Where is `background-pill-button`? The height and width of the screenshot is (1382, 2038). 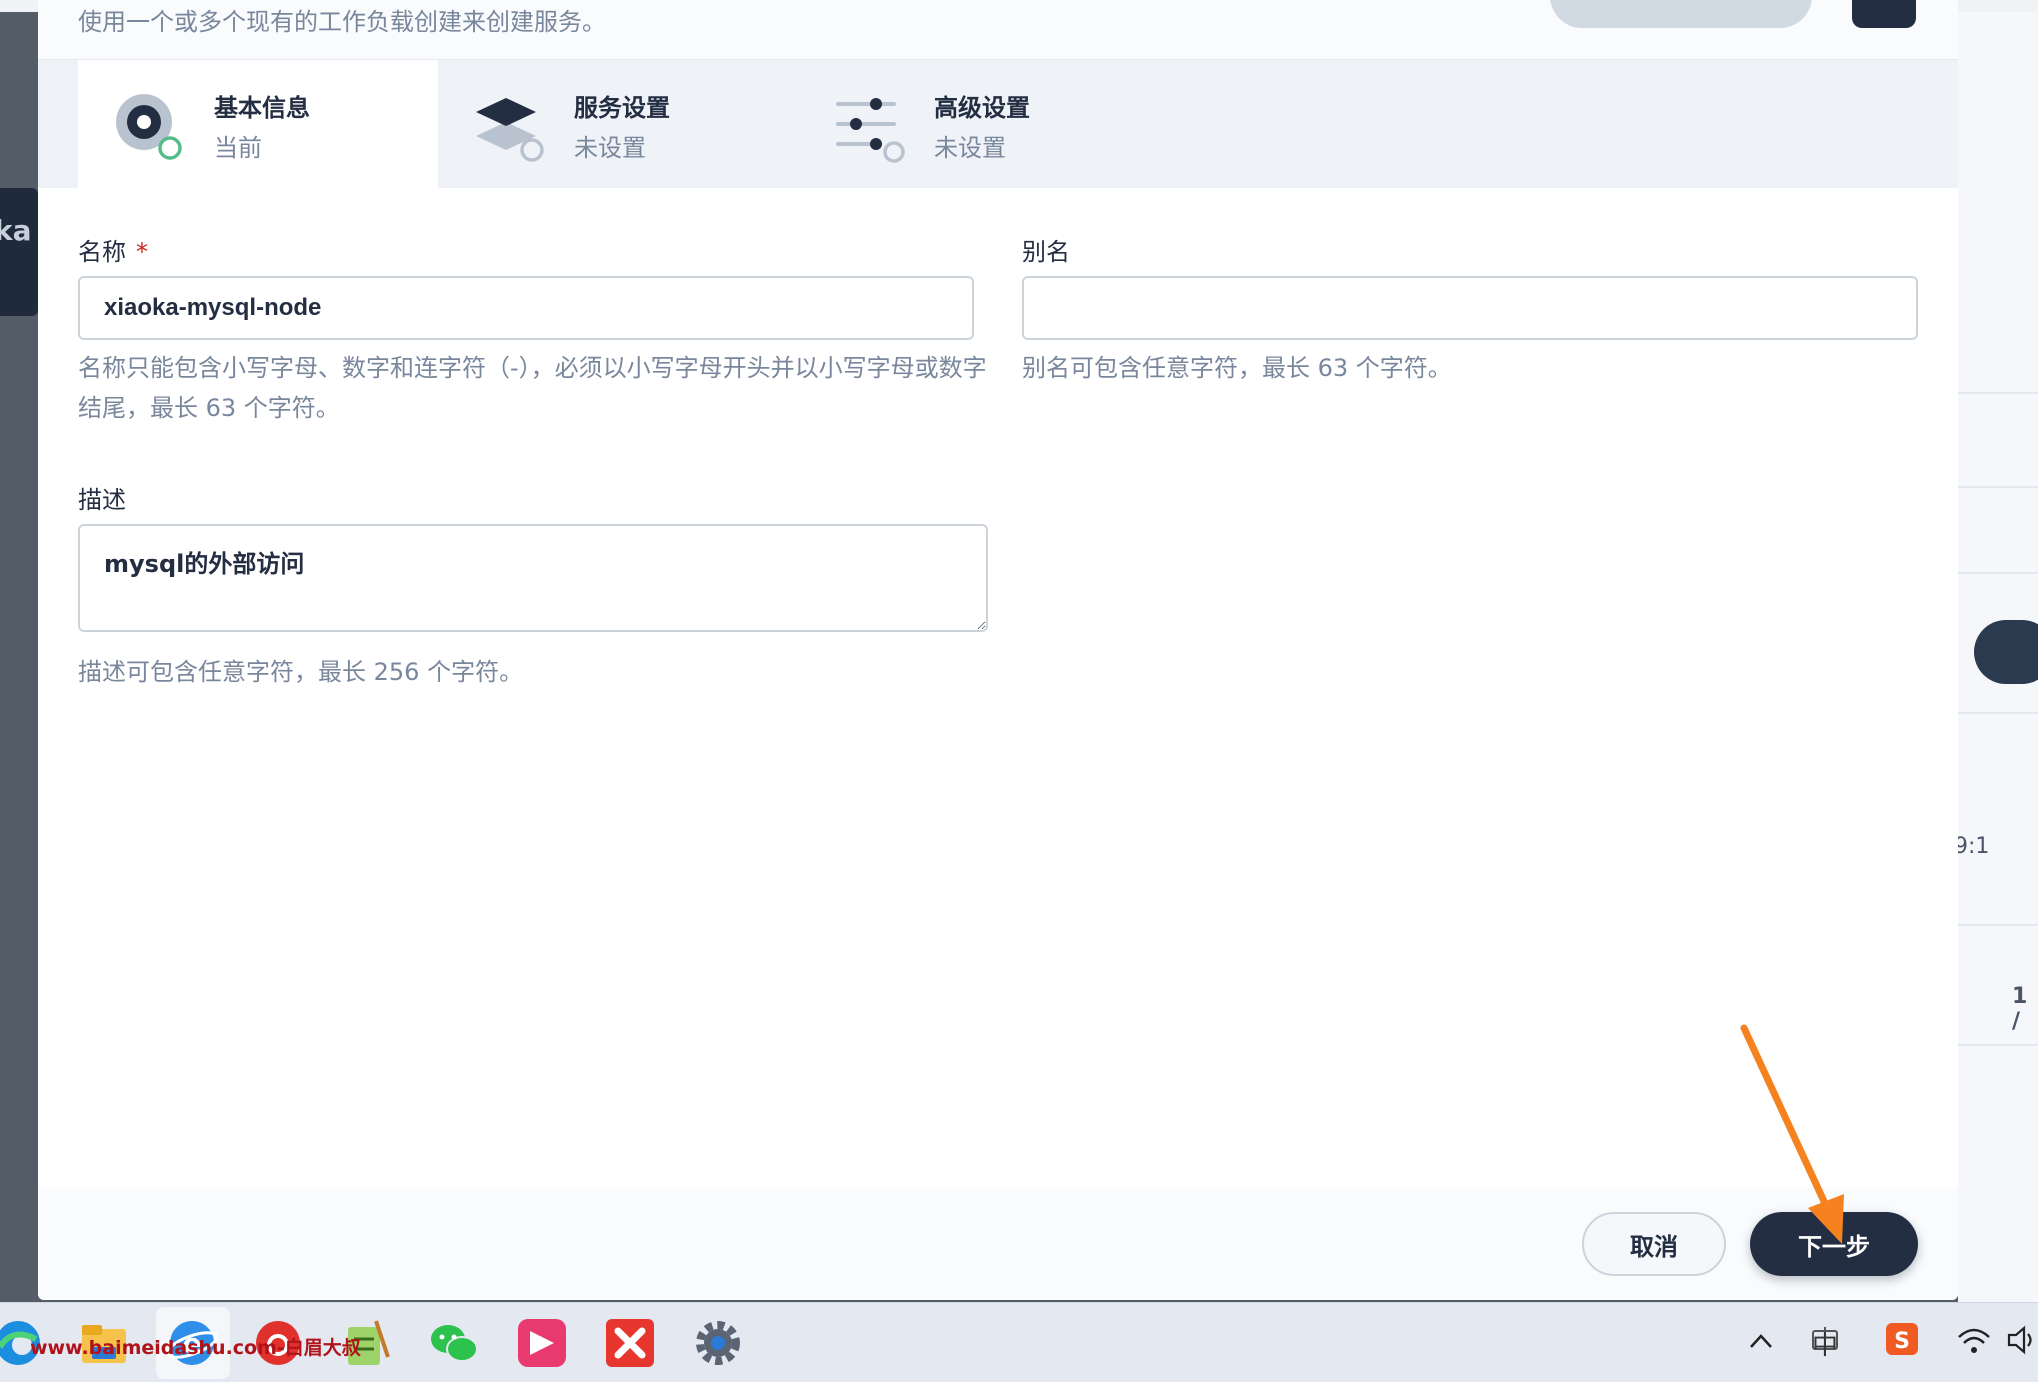 background-pill-button is located at coordinates (2006, 652).